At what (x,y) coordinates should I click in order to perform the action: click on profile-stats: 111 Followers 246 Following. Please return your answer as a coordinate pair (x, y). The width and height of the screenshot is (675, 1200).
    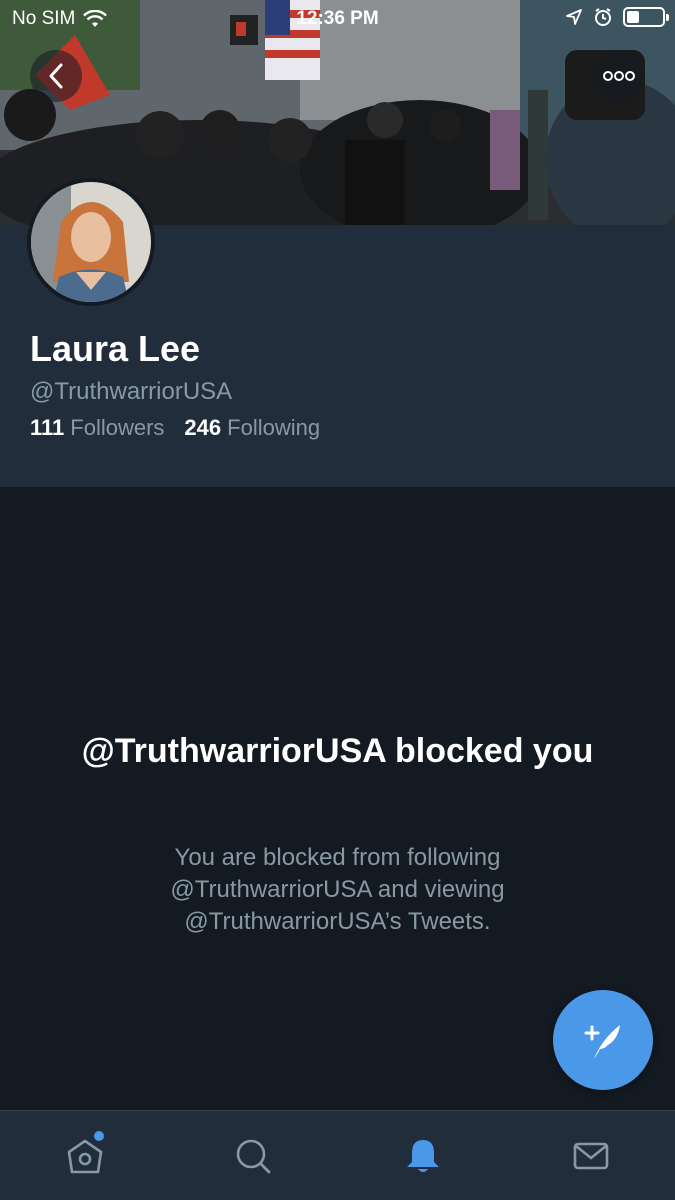
    Looking at the image, I should click on (175, 428).